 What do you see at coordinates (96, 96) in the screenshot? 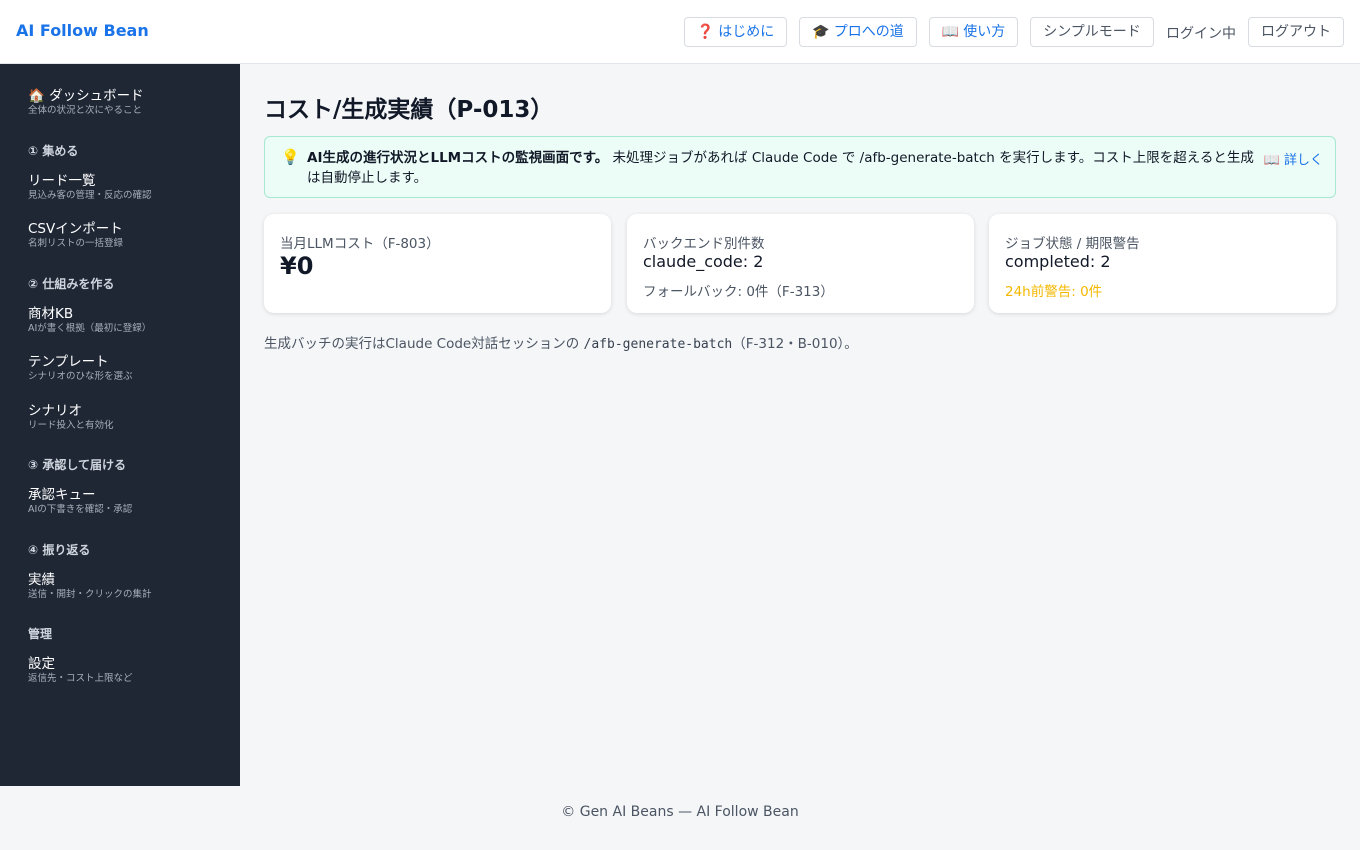
I see `sidebar-item-label: ダッシュボード` at bounding box center [96, 96].